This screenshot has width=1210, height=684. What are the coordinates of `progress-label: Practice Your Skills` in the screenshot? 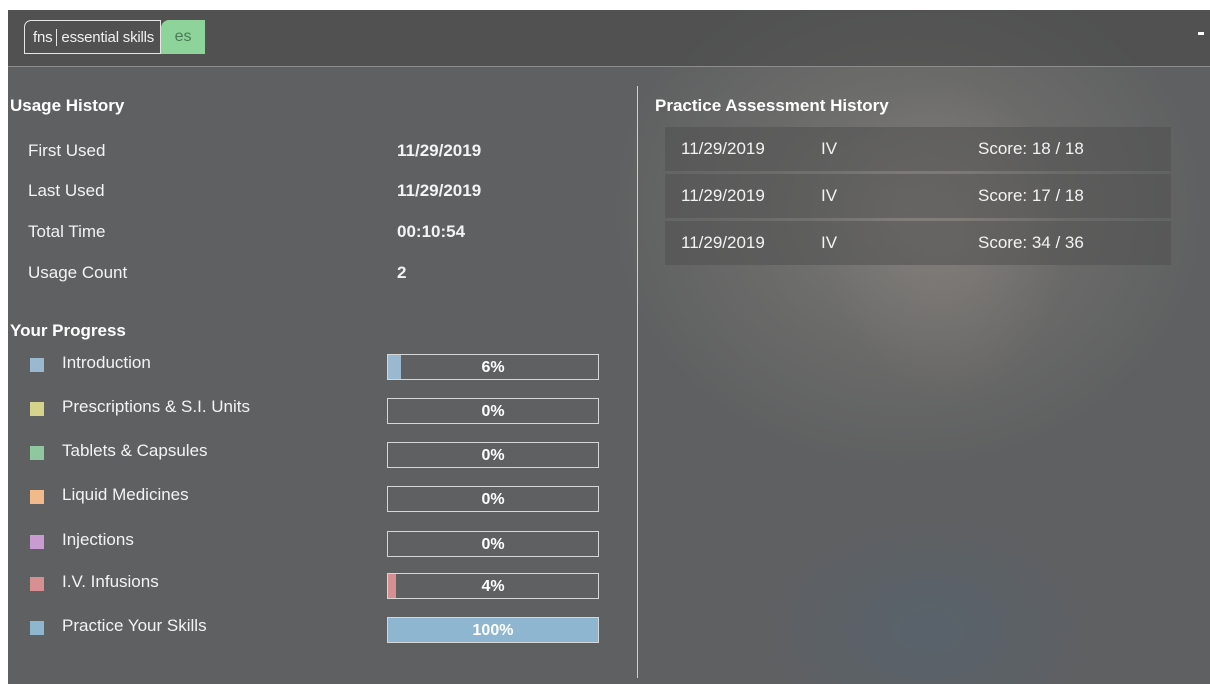 It's located at (134, 625).